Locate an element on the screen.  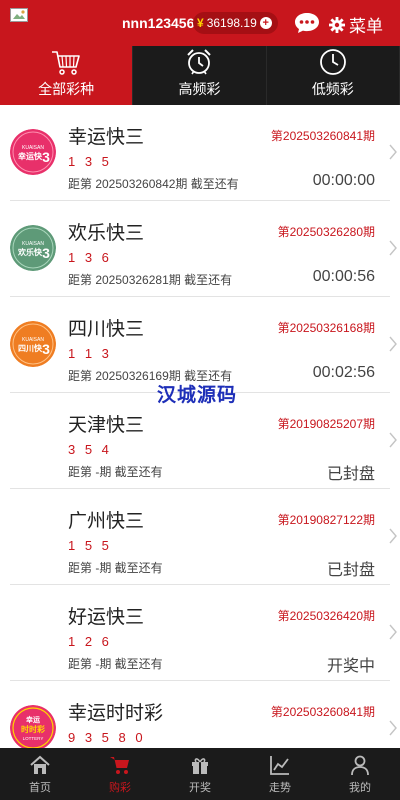
svg-text: 幸运快 is located at coordinates (30, 156).